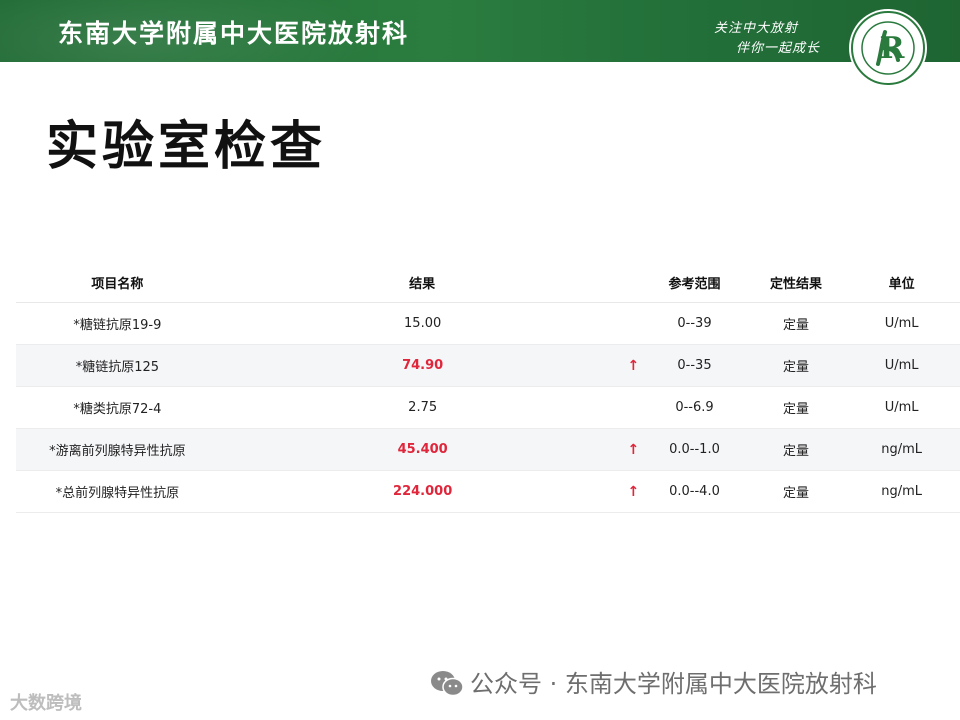 The width and height of the screenshot is (960, 720). I want to click on logo-letter: R, so click(893, 48).